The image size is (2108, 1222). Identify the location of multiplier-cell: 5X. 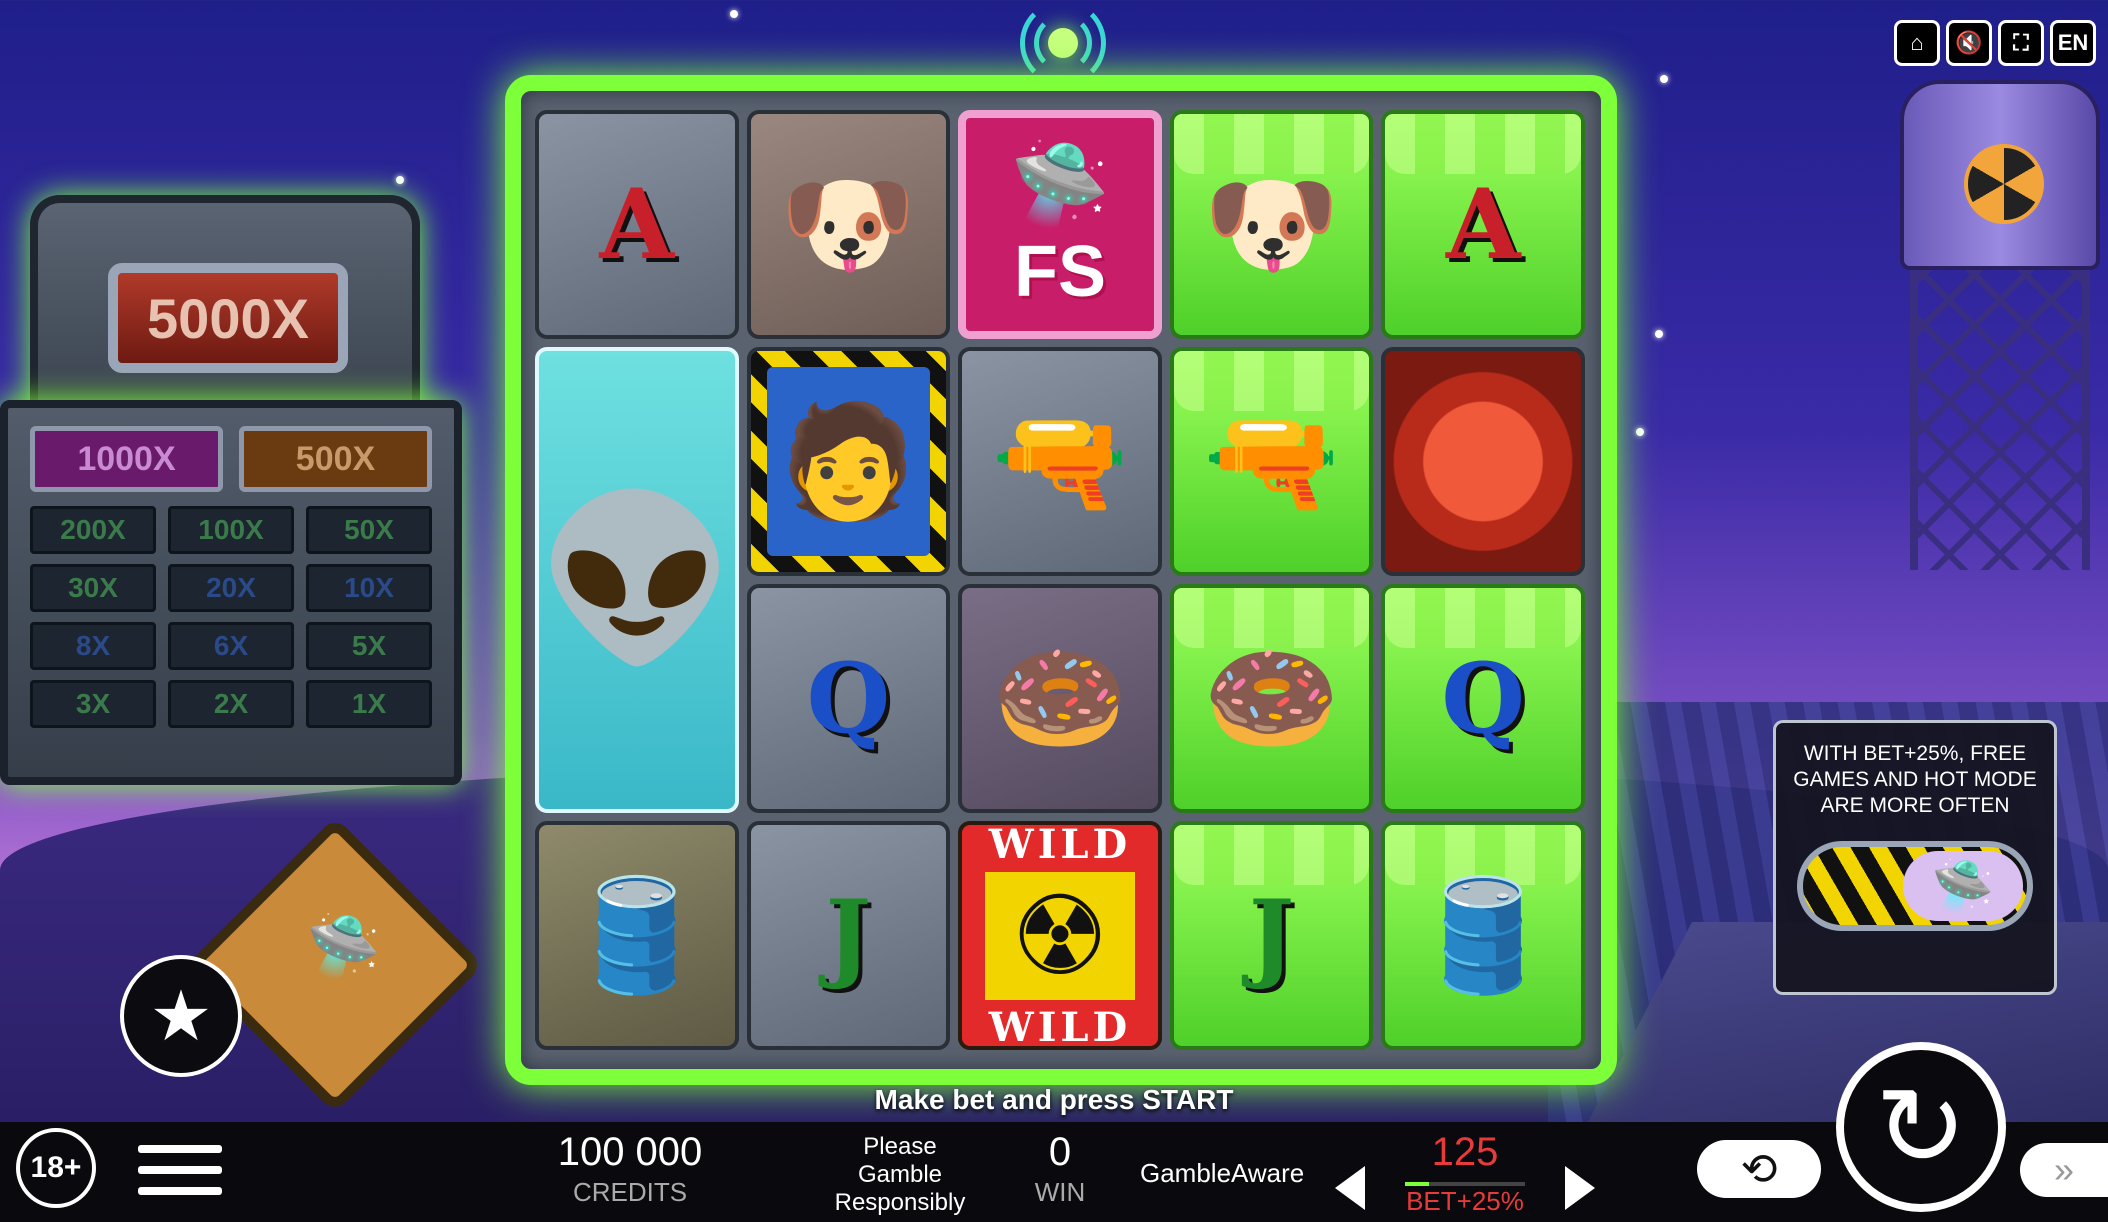
(369, 646).